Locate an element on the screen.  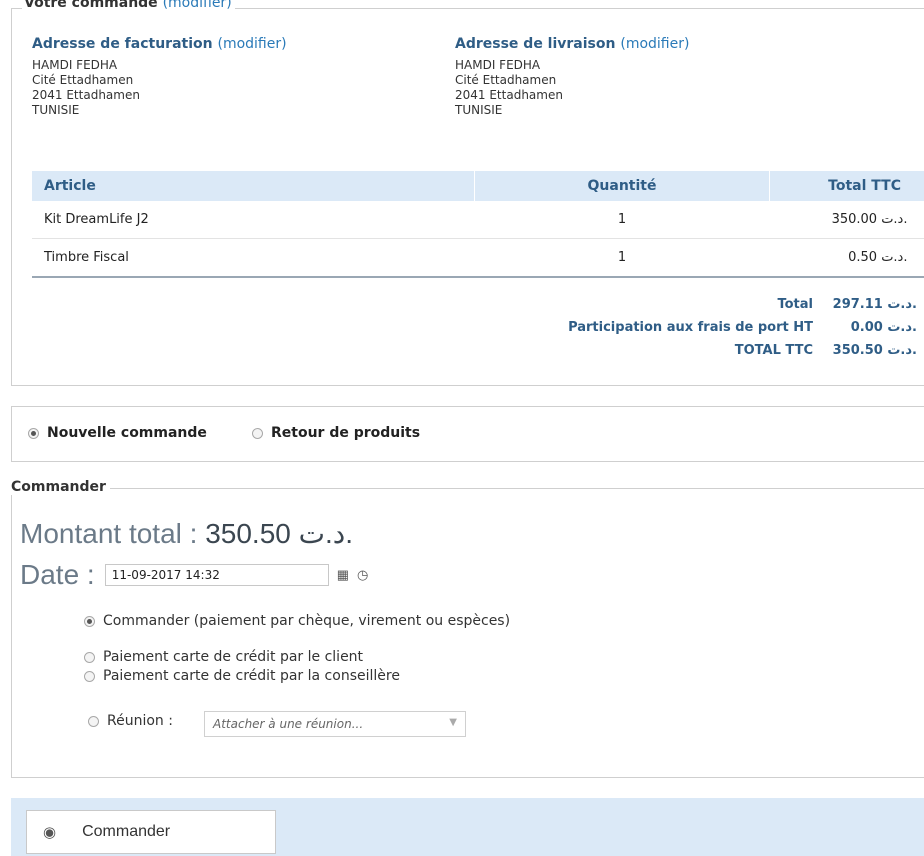
globe-cart-icon: ◉ is located at coordinates (50, 832).